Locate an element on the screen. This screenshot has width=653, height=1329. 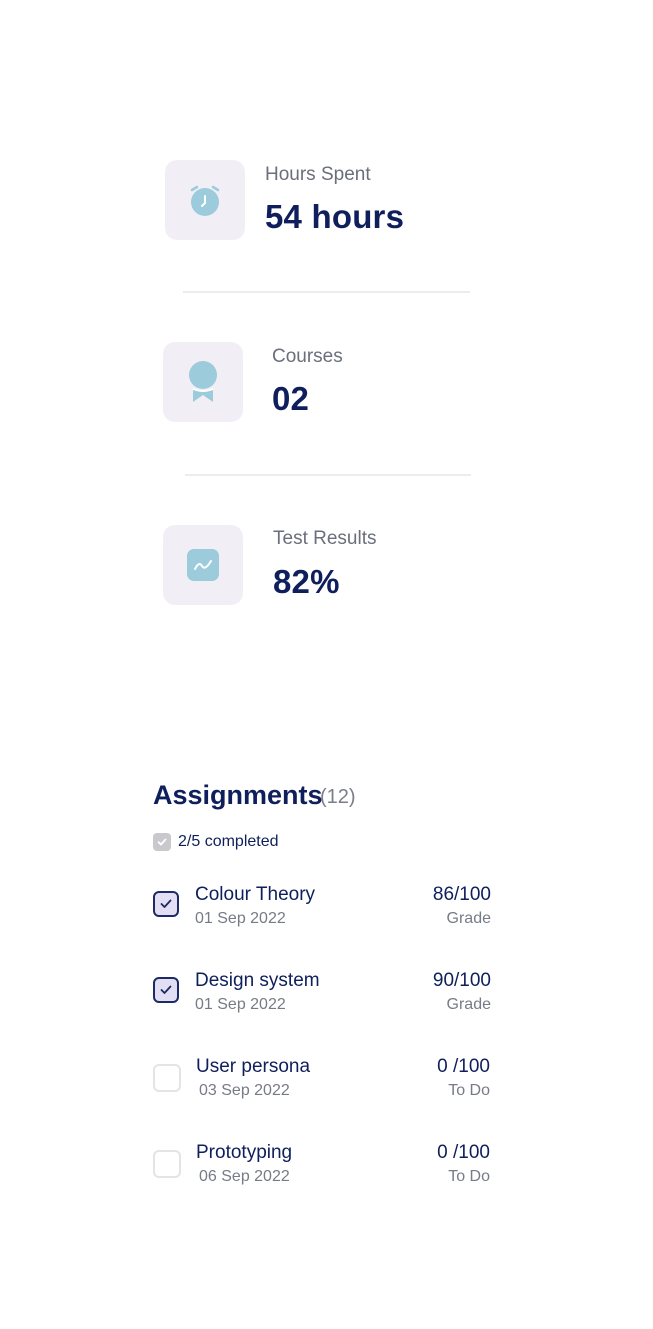
assignment-name: Design system is located at coordinates (257, 980).